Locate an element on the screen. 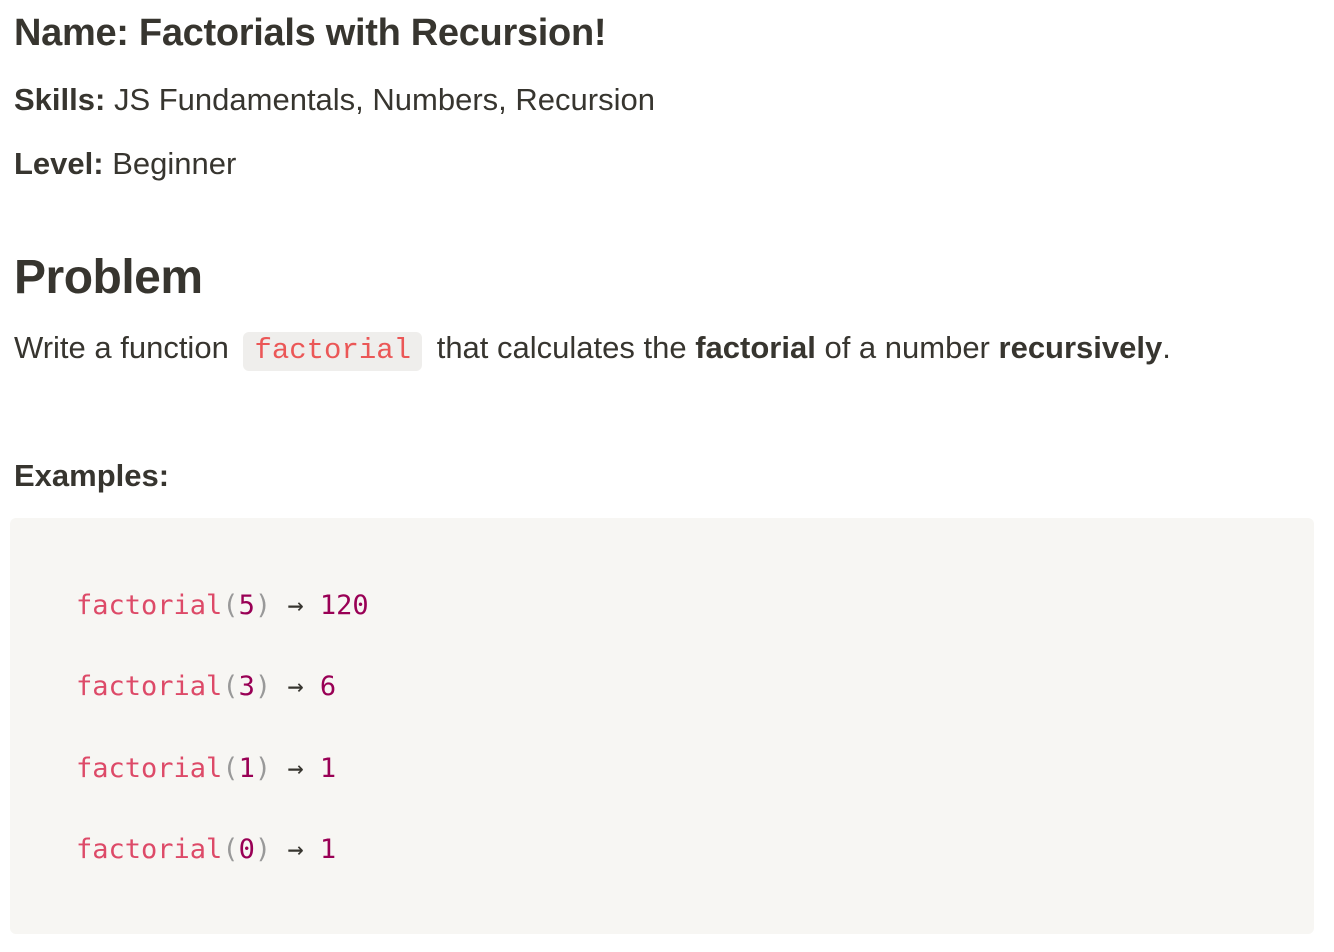 This screenshot has height=952, width=1334. name-value: Factorials with Recursion! is located at coordinates (372, 33).